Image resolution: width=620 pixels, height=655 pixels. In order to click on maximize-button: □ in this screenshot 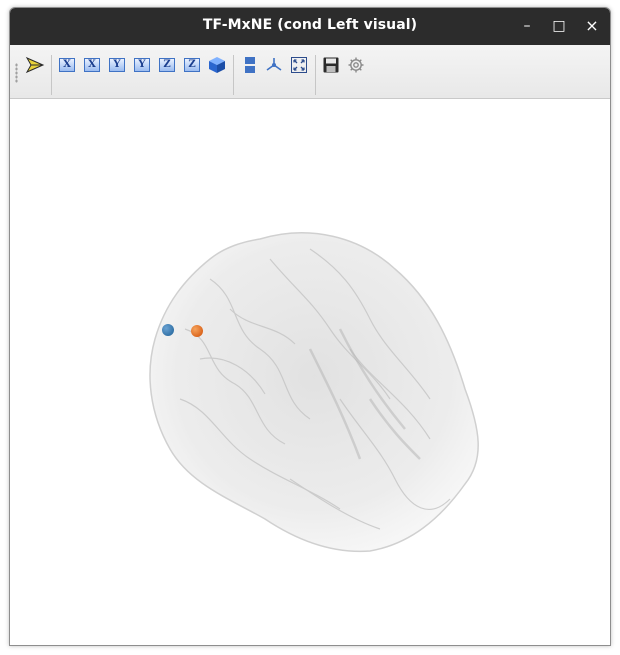, I will do `click(559, 26)`.